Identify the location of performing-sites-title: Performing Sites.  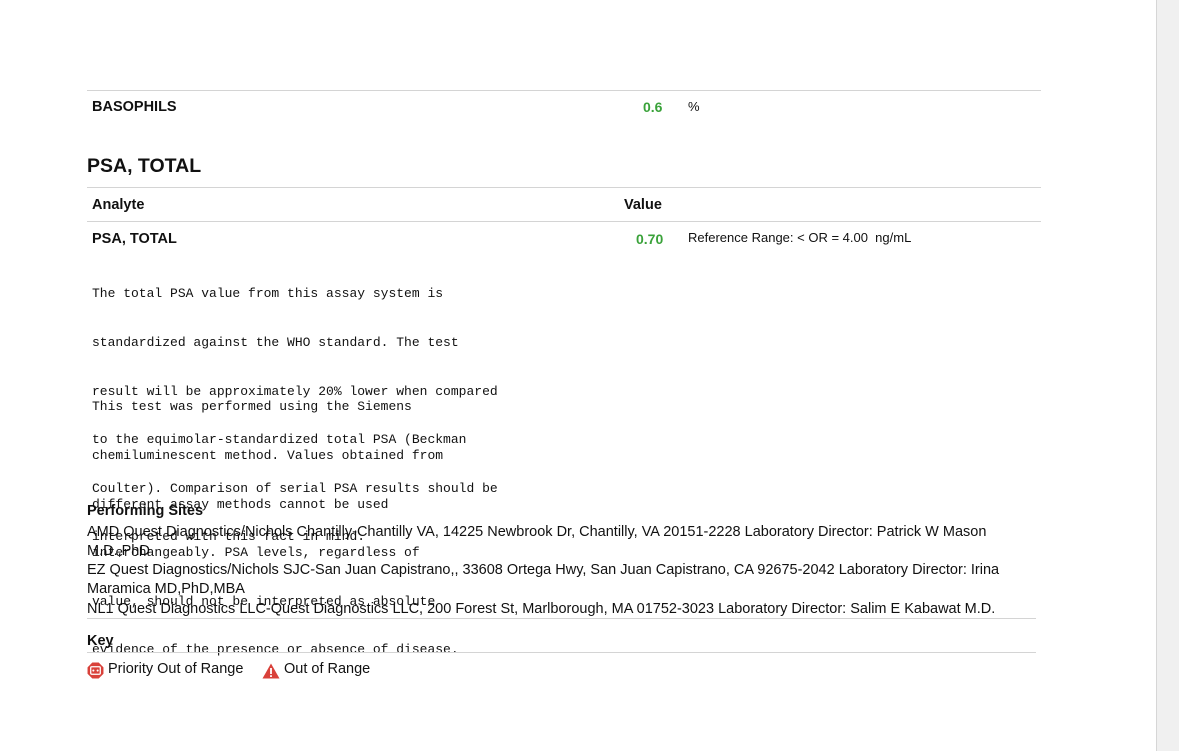
(145, 511).